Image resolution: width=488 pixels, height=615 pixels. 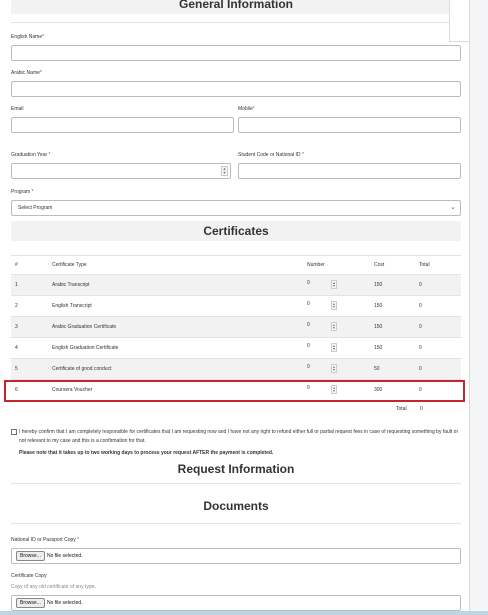 What do you see at coordinates (459, 21) in the screenshot?
I see `side-panel-corner` at bounding box center [459, 21].